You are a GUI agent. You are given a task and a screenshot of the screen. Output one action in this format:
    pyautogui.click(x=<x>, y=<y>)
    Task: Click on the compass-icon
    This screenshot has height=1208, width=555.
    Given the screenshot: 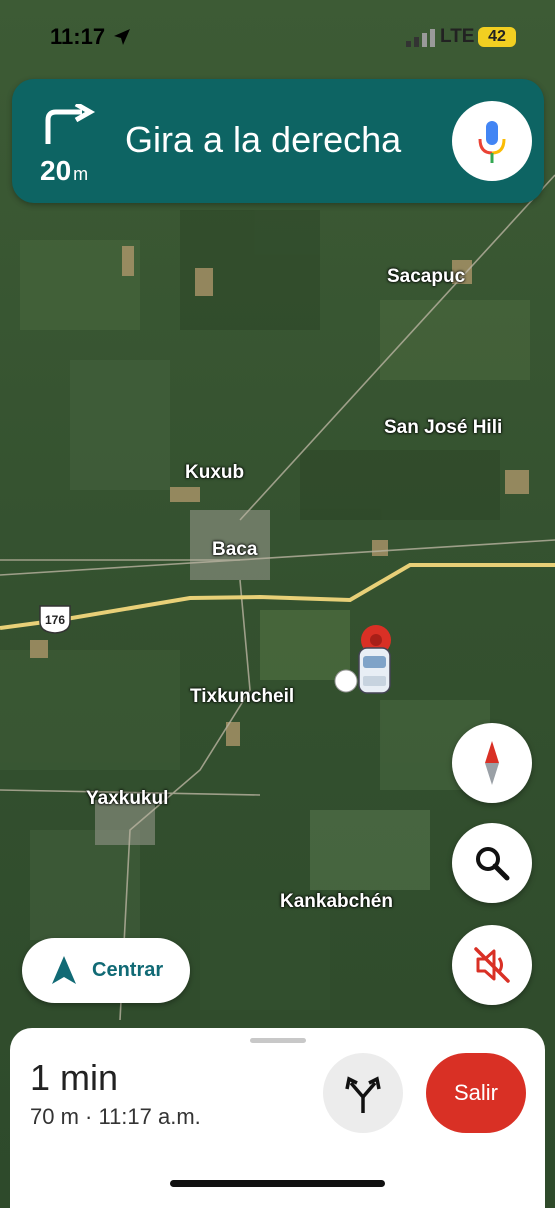 What is the action you would take?
    pyautogui.click(x=492, y=763)
    